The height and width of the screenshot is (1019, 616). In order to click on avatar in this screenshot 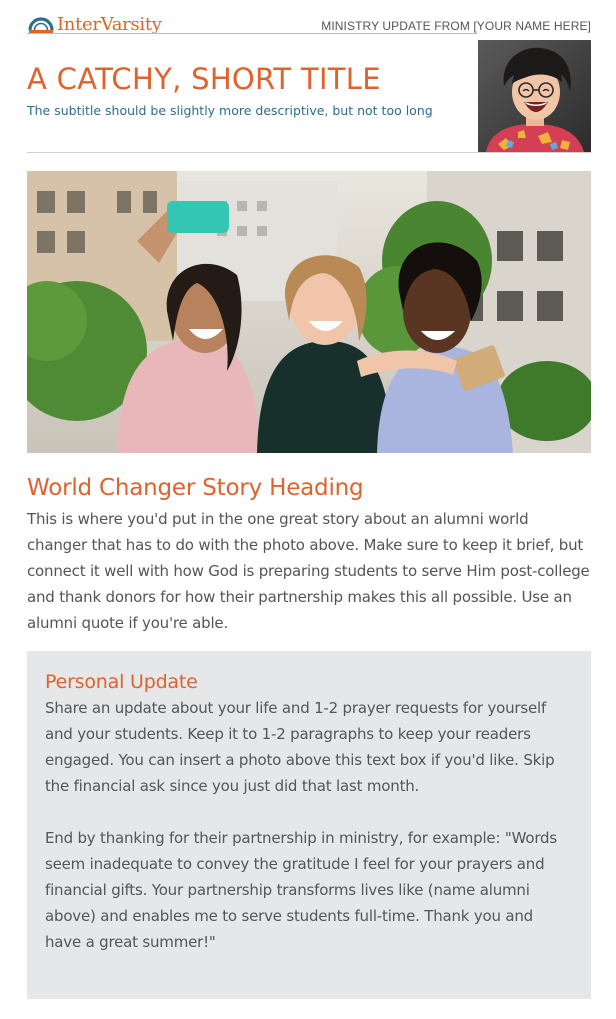, I will do `click(534, 96)`.